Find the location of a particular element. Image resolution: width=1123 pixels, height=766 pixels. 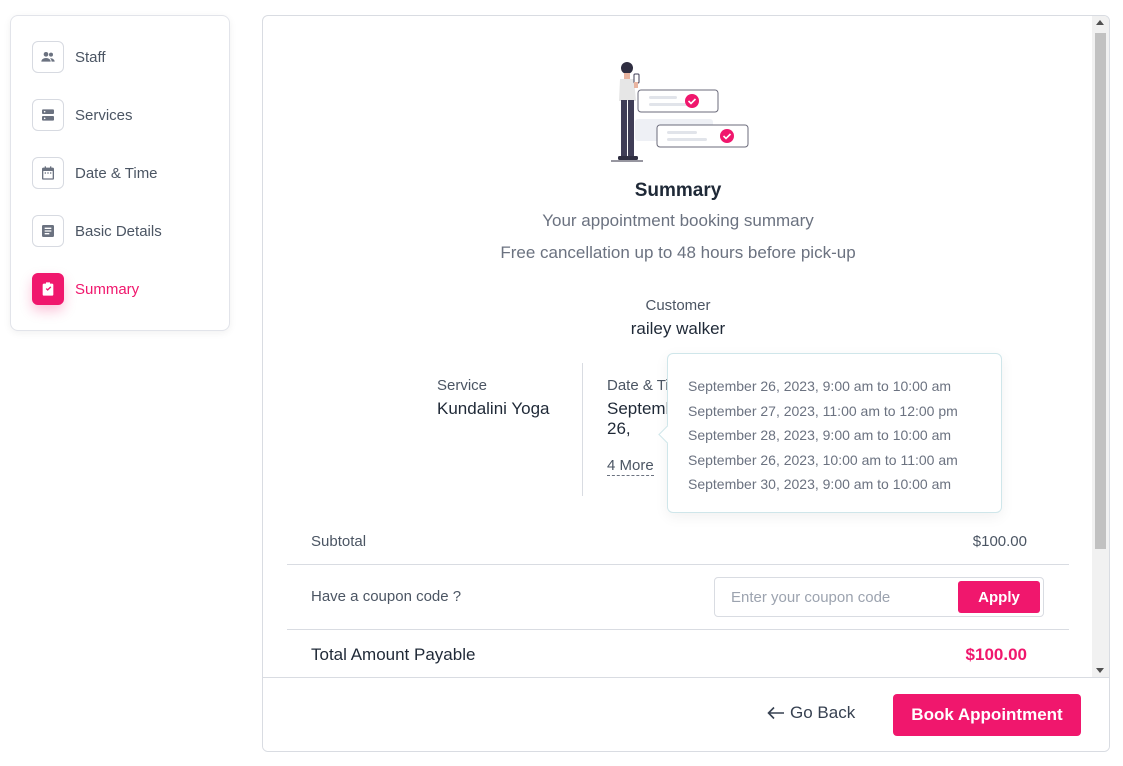

page-title: Summary is located at coordinates (678, 190).